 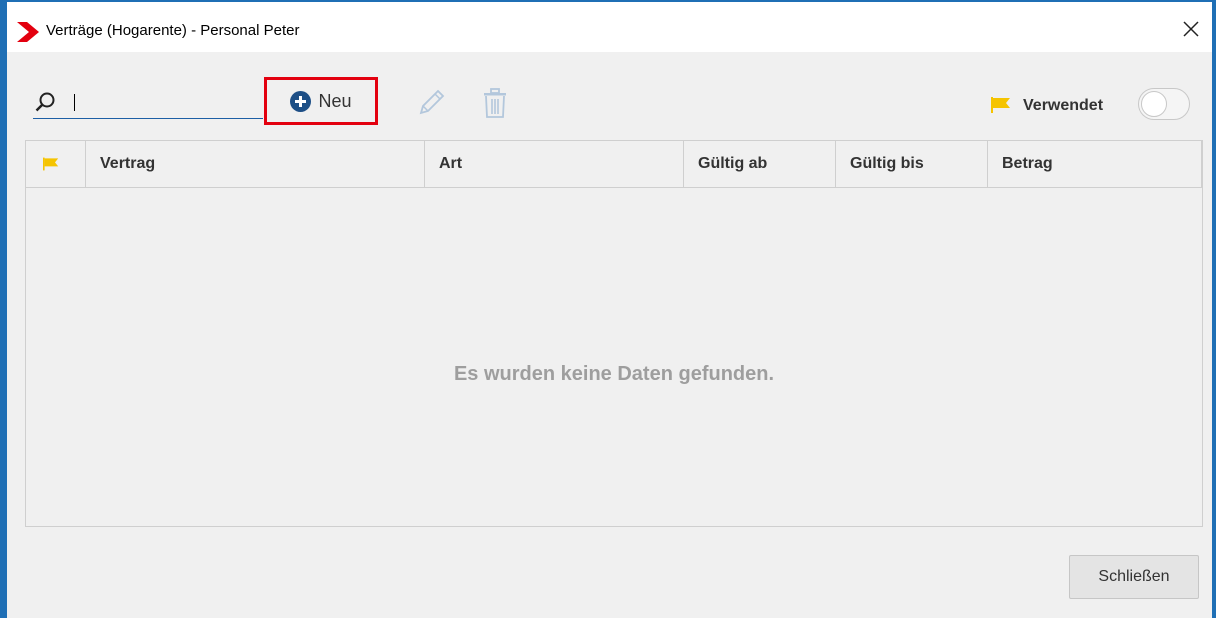 I want to click on window-title: Verträge (Hogarente) - Personal Peter, so click(x=173, y=30).